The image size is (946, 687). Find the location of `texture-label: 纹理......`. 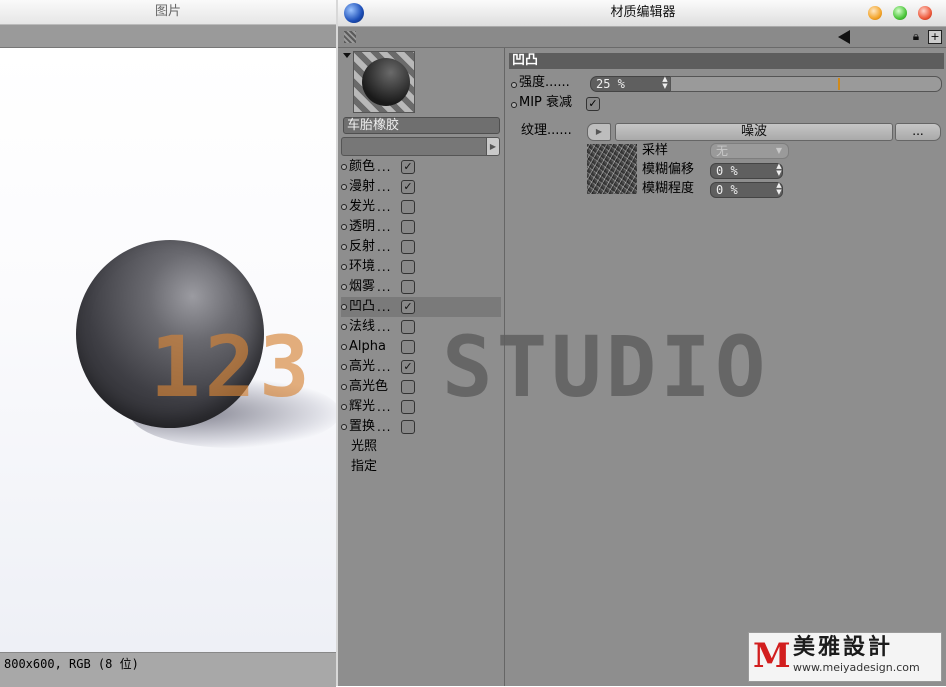

texture-label: 纹理...... is located at coordinates (546, 130).